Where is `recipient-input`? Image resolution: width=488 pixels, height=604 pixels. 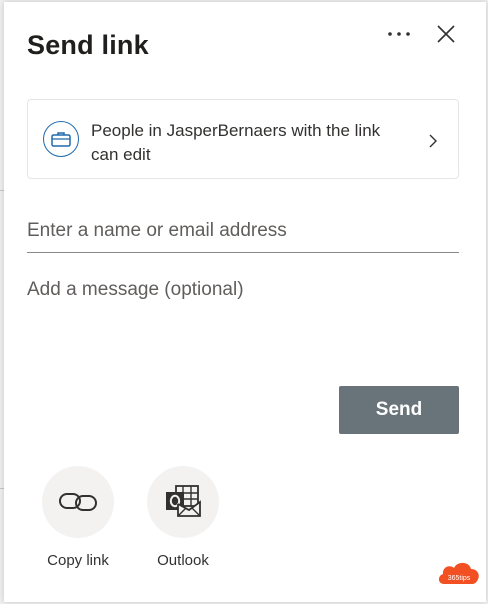
recipient-input is located at coordinates (243, 231).